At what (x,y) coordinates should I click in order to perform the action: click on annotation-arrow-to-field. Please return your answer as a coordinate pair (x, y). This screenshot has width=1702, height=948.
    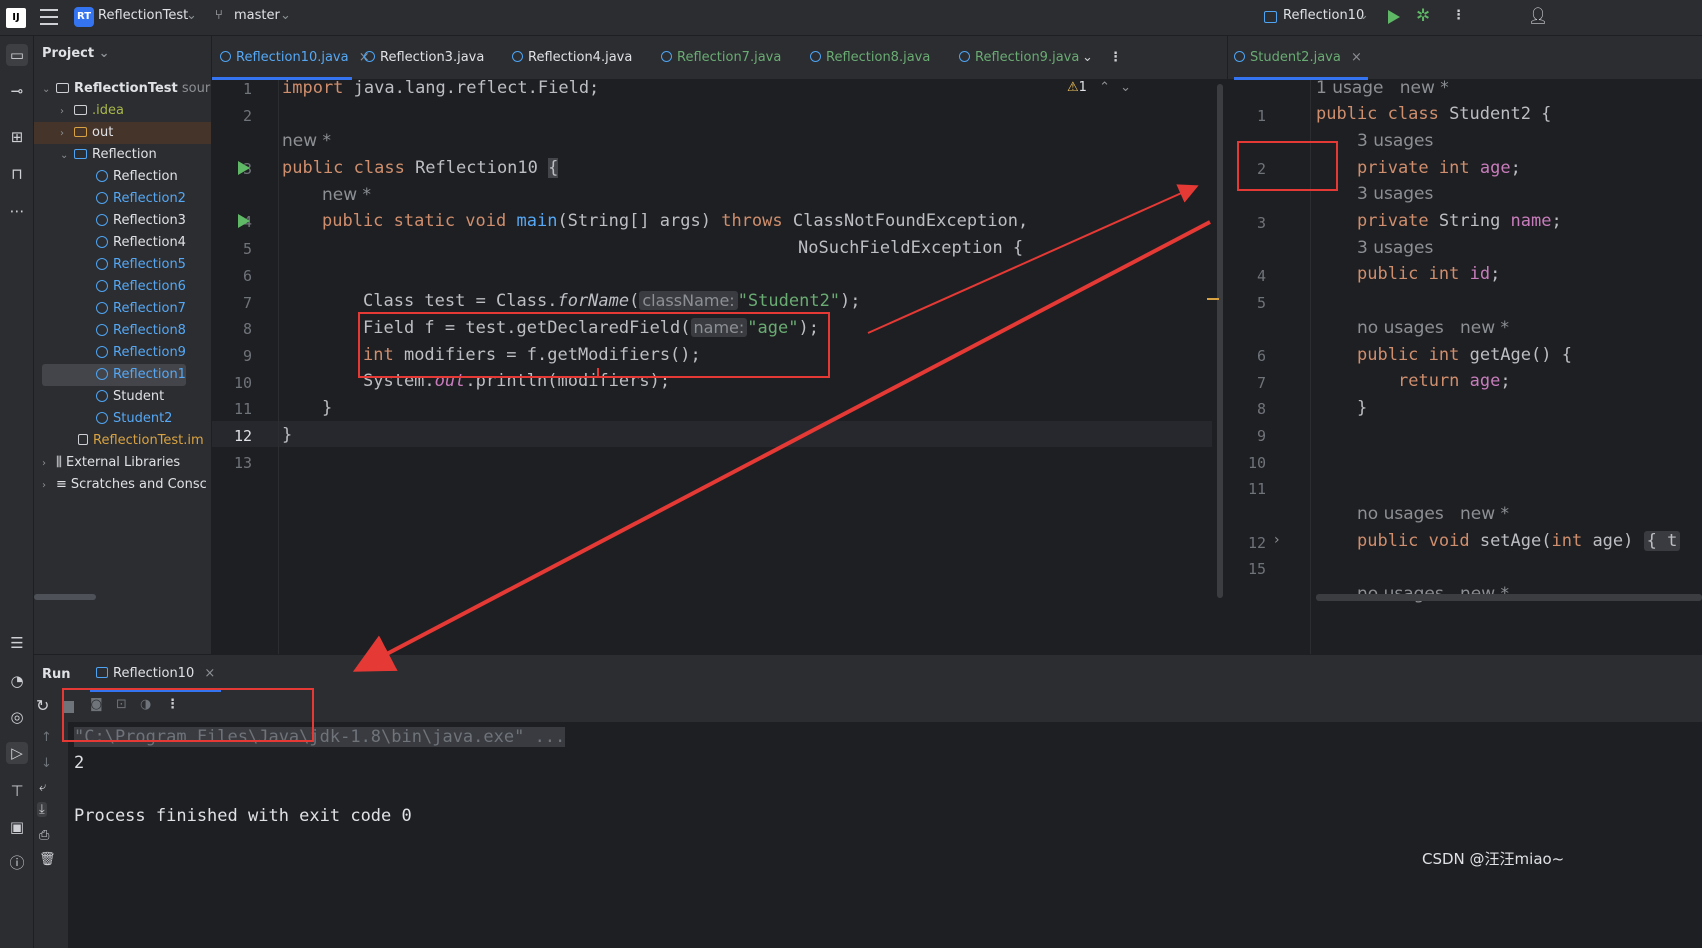
    Looking at the image, I should click on (1033, 259).